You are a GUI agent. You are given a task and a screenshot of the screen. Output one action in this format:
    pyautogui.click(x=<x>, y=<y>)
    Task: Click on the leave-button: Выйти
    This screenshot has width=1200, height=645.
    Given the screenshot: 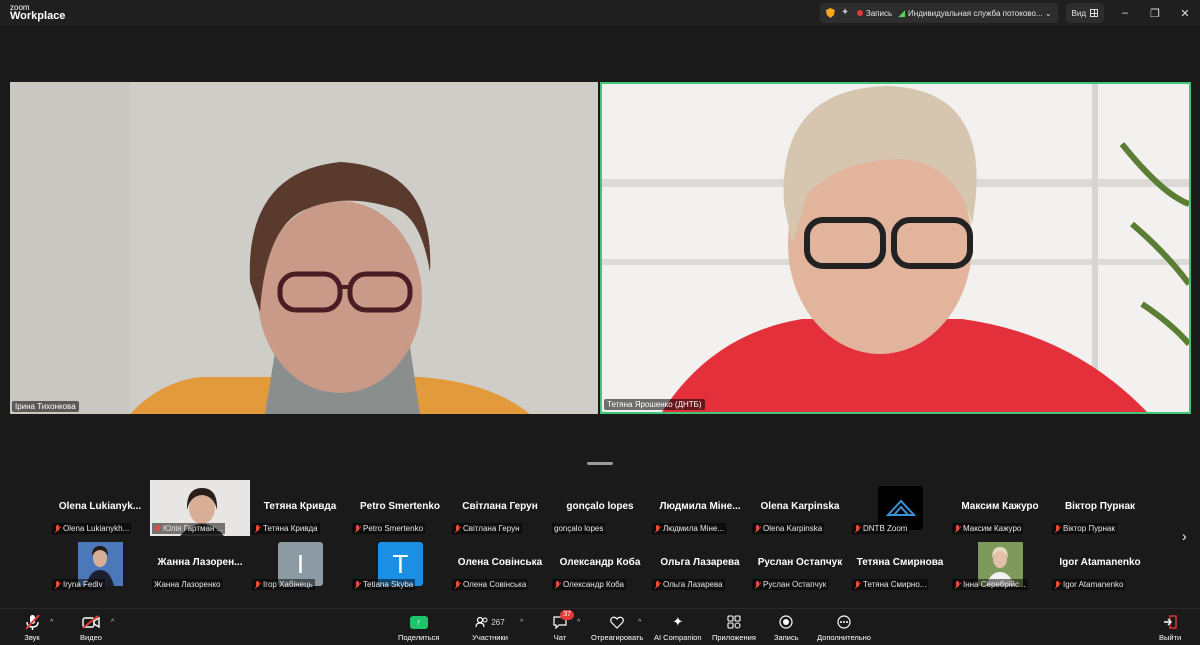 What is the action you would take?
    pyautogui.click(x=1170, y=627)
    